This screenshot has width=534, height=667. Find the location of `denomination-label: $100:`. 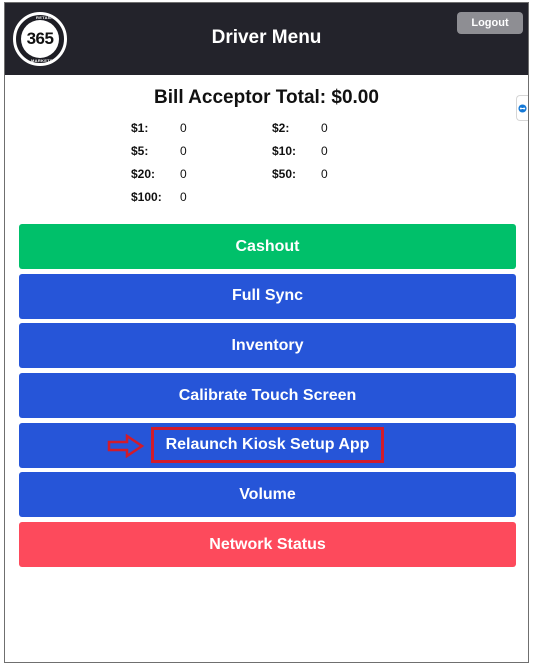

denomination-label: $100: is located at coordinates (146, 197).